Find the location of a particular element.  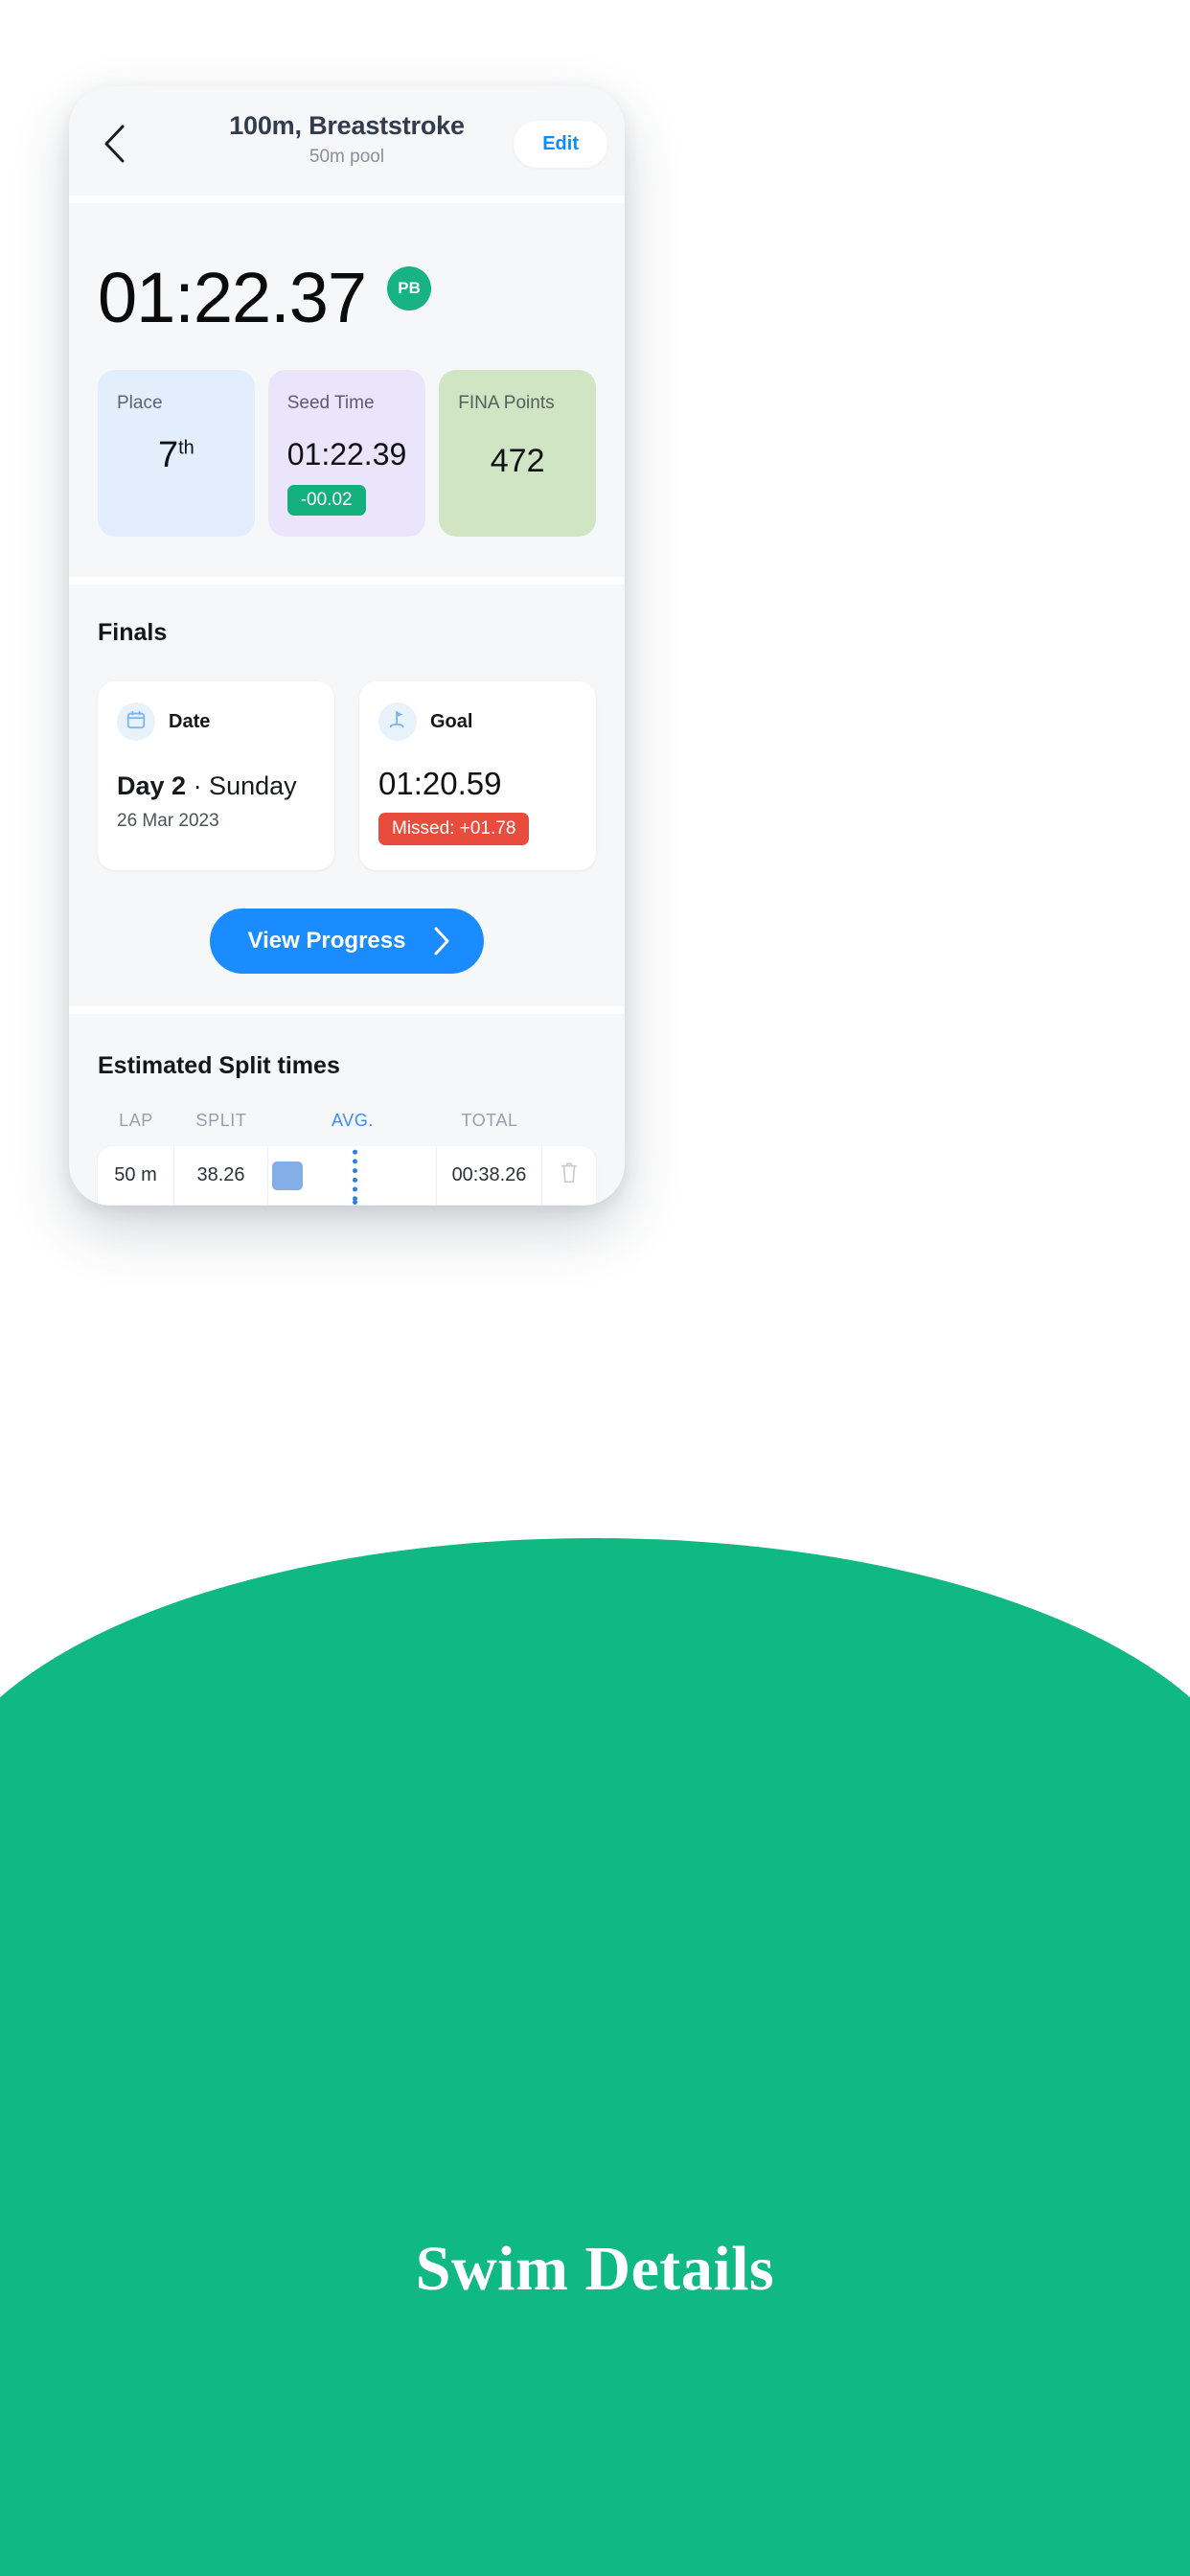

stat-label-seed-time: Seed Time is located at coordinates (331, 403).